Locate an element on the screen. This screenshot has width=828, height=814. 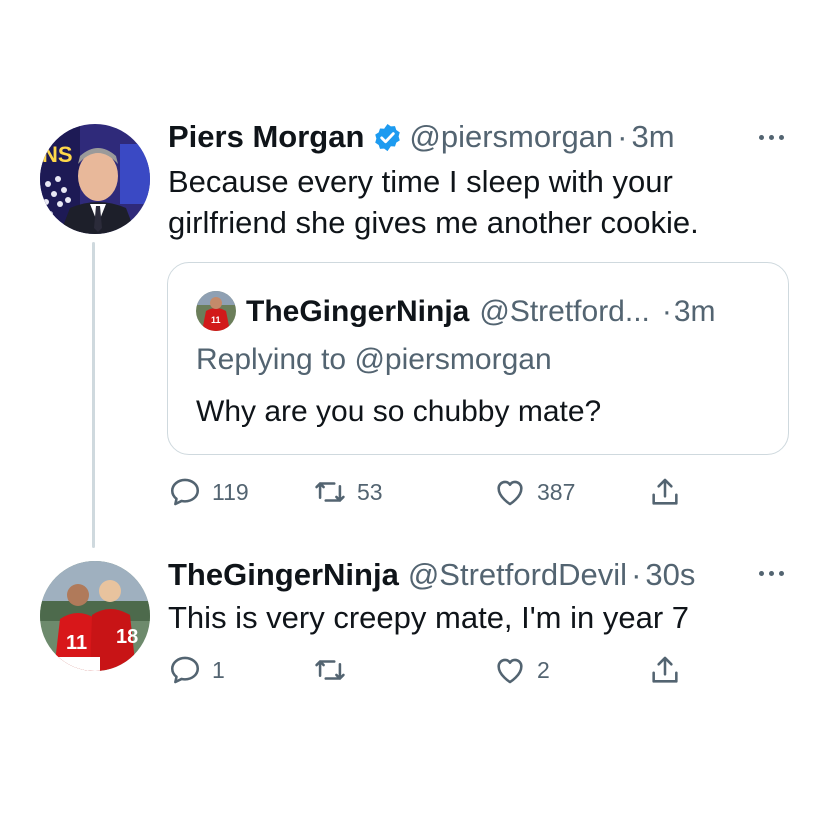
quoted-avatar: 11 is located at coordinates (216, 311).